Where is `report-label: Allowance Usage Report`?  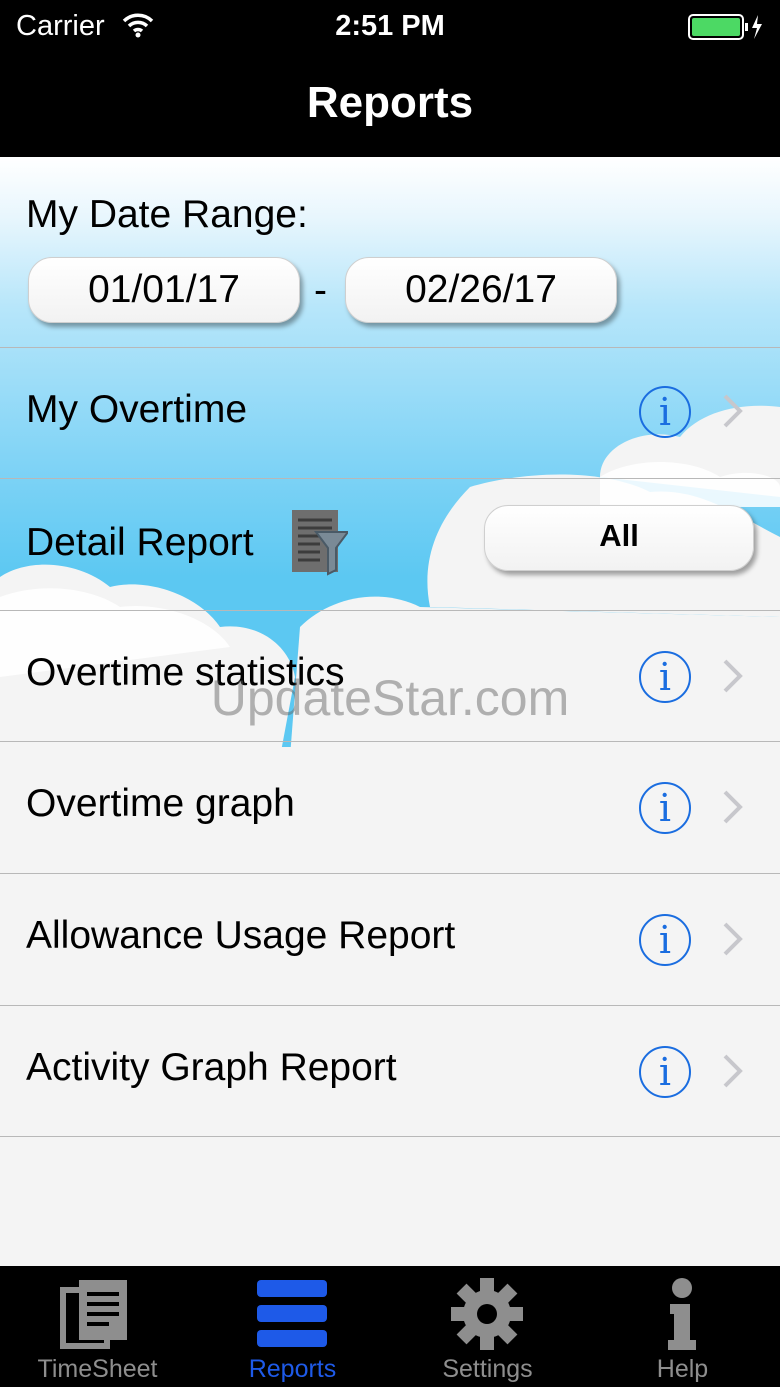
report-label: Allowance Usage Report is located at coordinates (241, 935).